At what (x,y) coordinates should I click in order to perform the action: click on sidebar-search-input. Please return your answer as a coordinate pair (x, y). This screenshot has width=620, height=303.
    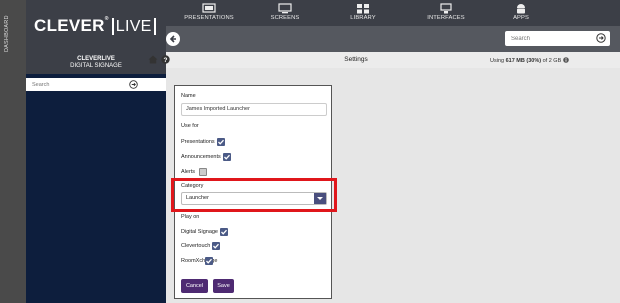
    Looking at the image, I should click on (81, 84).